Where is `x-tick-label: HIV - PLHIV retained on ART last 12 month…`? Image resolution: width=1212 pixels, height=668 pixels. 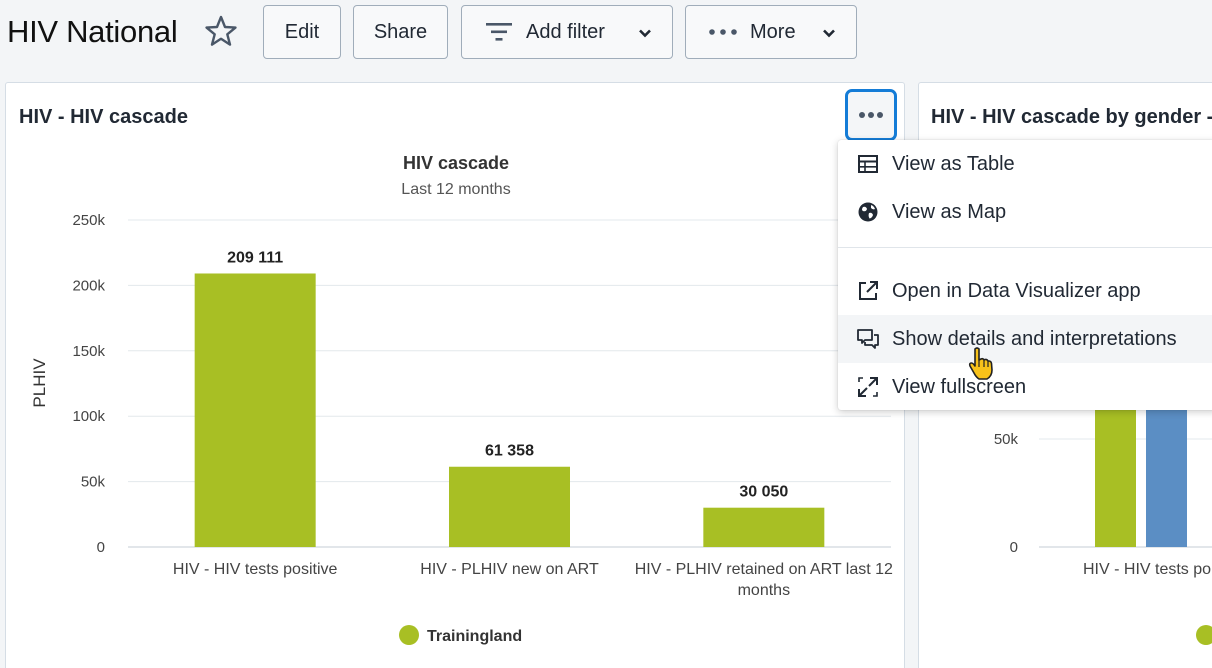 x-tick-label: HIV - PLHIV retained on ART last 12 month… is located at coordinates (764, 580).